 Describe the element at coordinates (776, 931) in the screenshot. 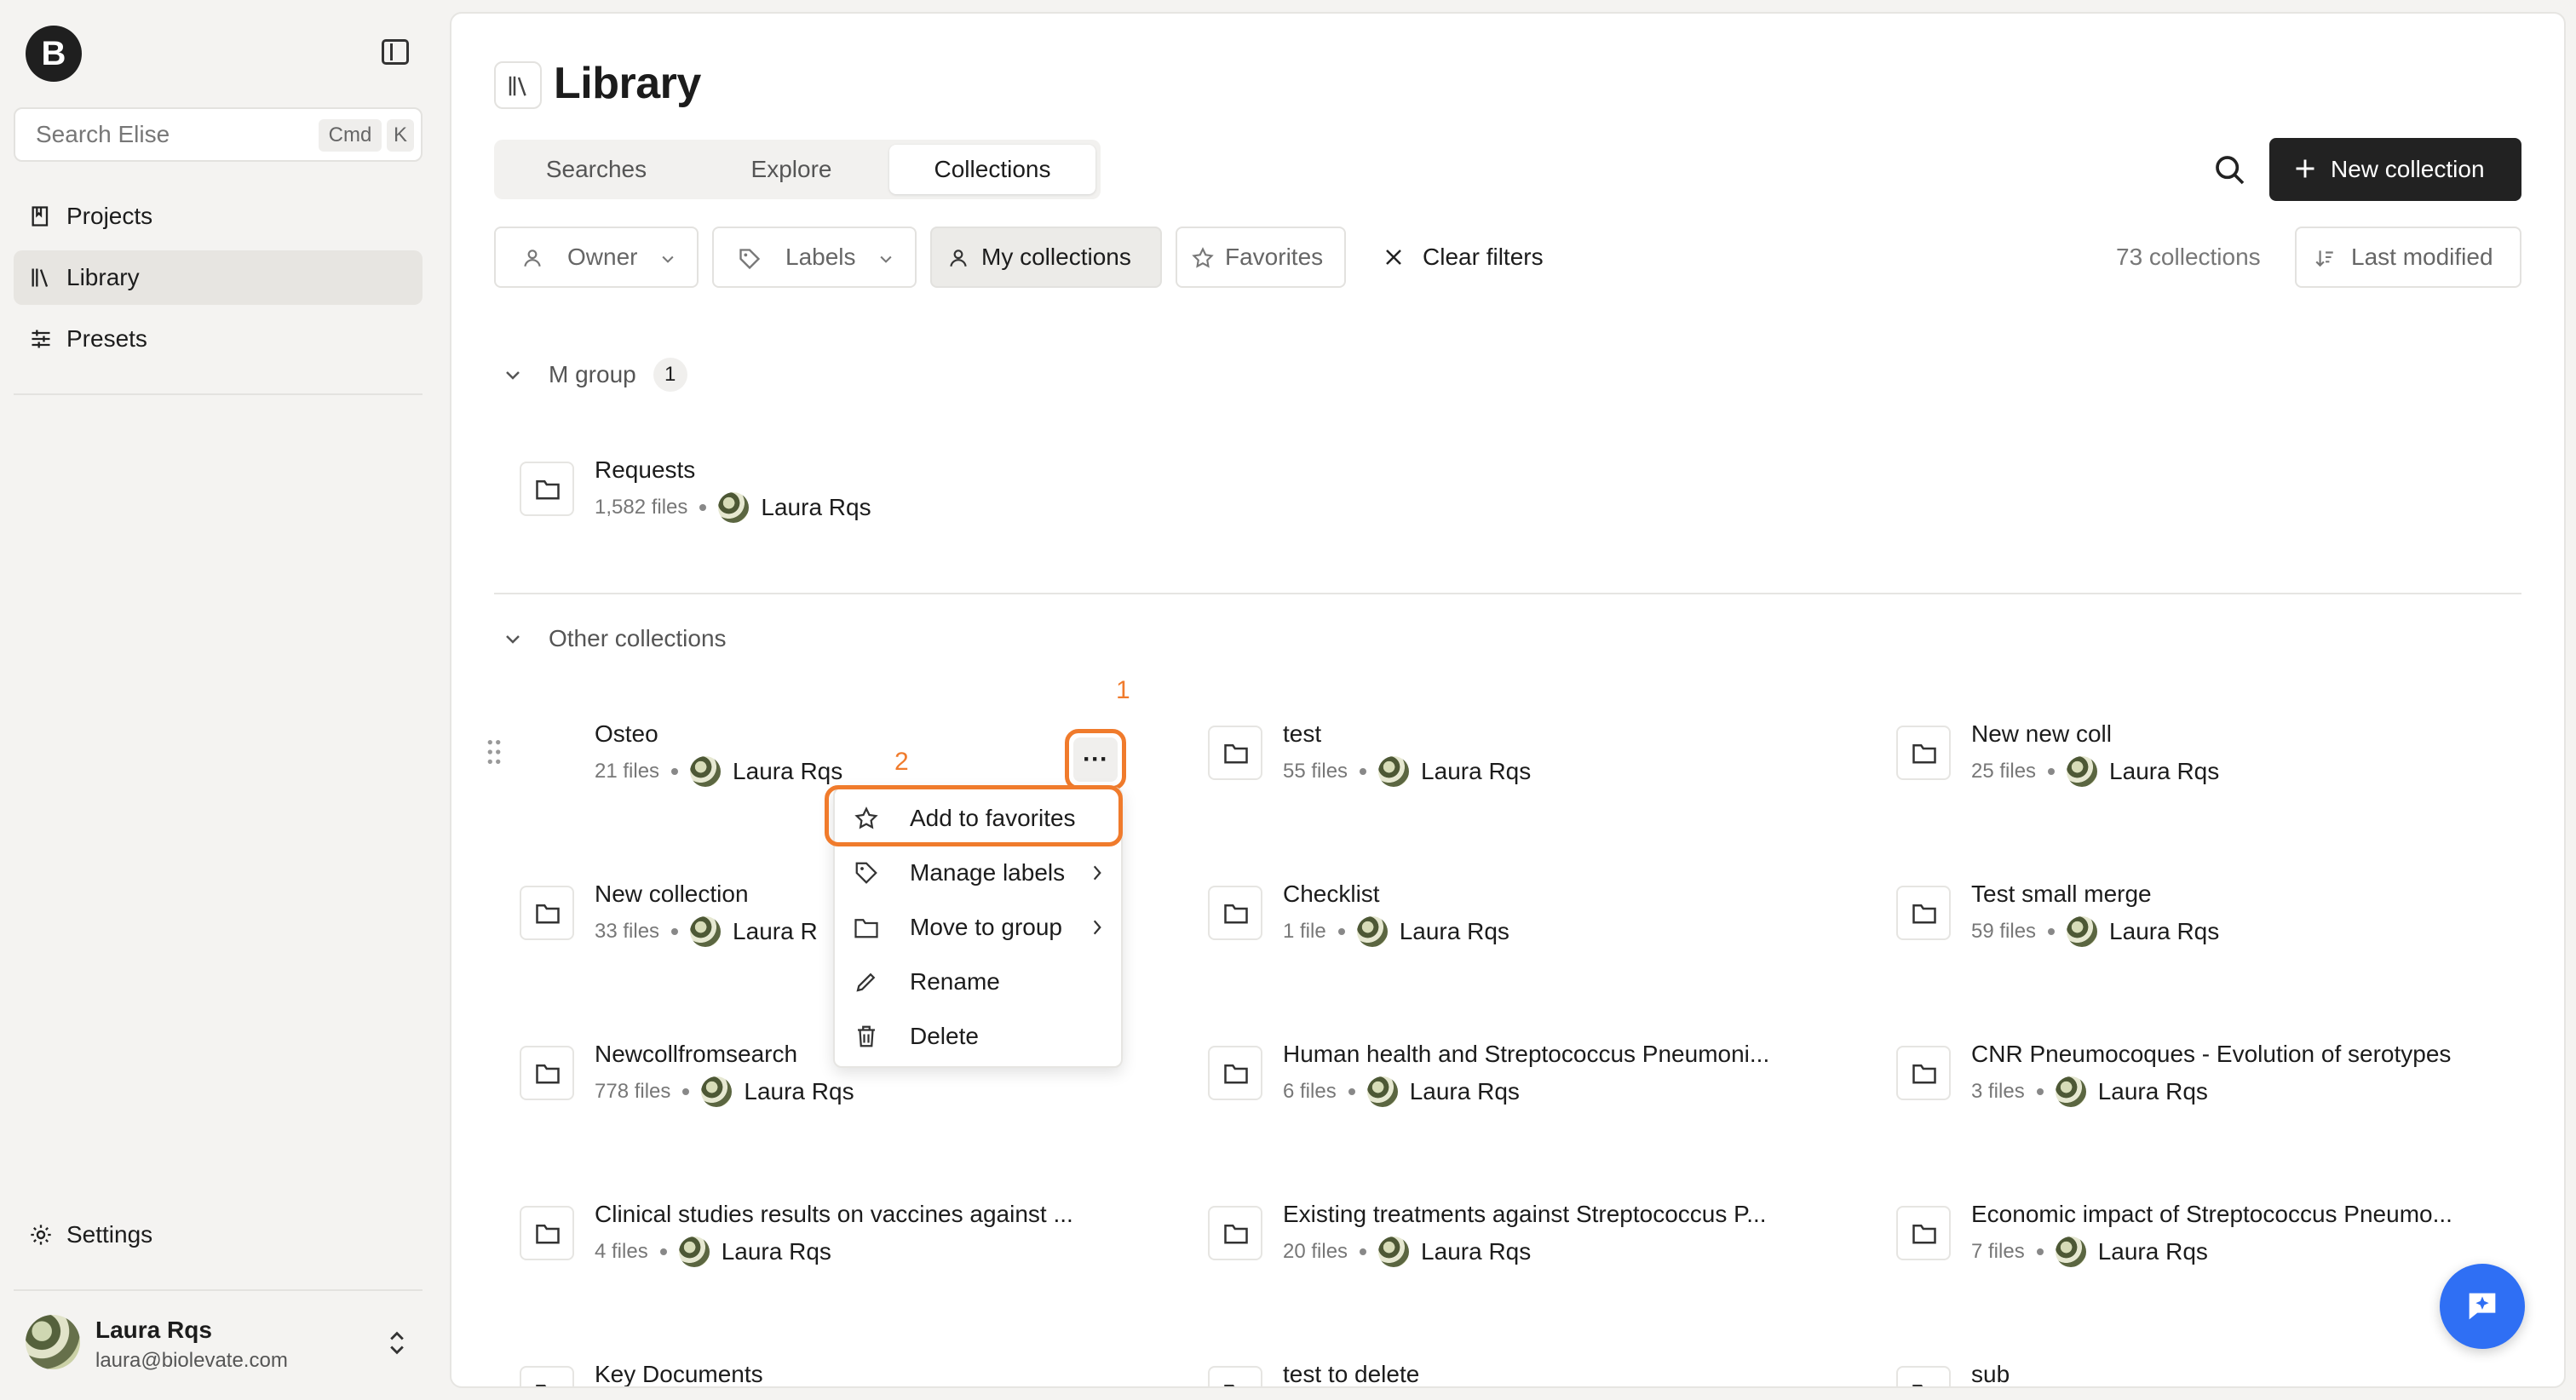

I see `owner-name: Laura R` at that location.